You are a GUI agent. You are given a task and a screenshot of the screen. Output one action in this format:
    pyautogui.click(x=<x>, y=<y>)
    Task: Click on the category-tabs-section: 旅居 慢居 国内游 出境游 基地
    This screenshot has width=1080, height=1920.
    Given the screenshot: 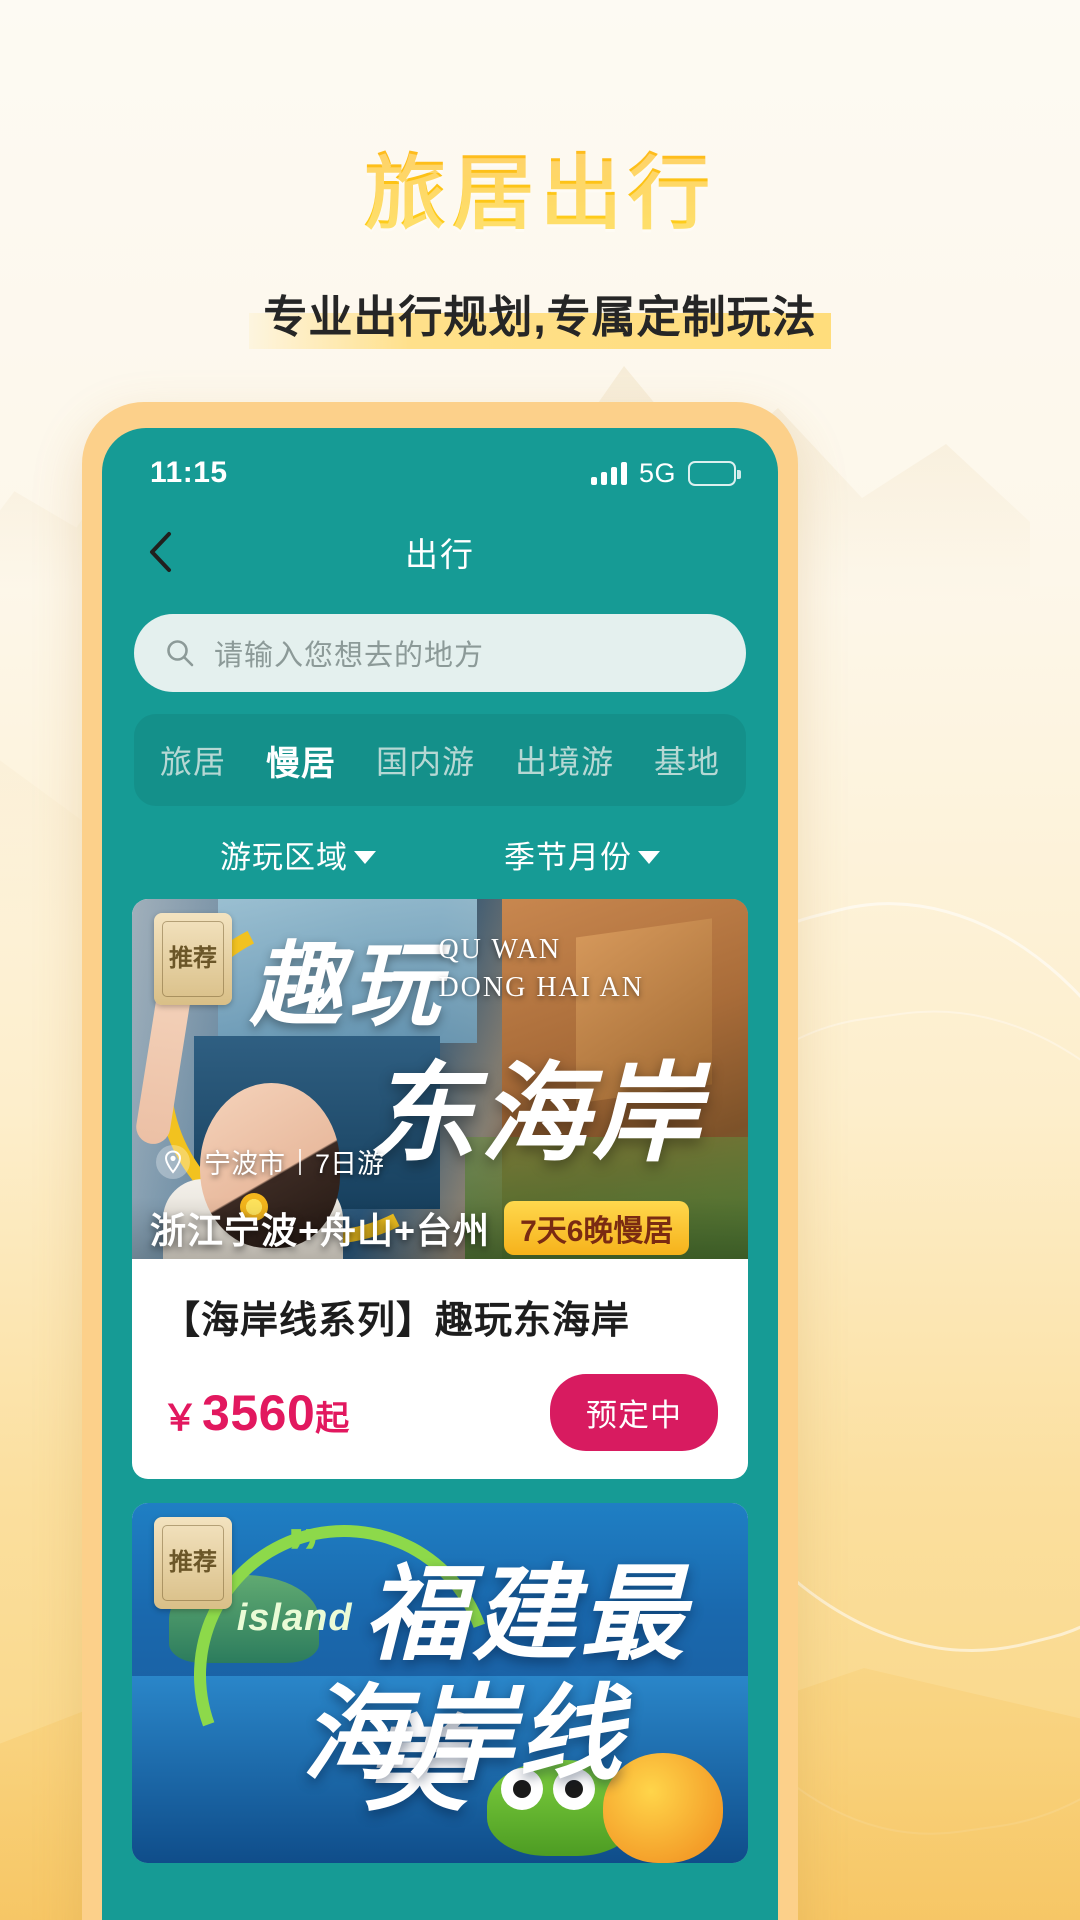 What is the action you would take?
    pyautogui.click(x=440, y=749)
    